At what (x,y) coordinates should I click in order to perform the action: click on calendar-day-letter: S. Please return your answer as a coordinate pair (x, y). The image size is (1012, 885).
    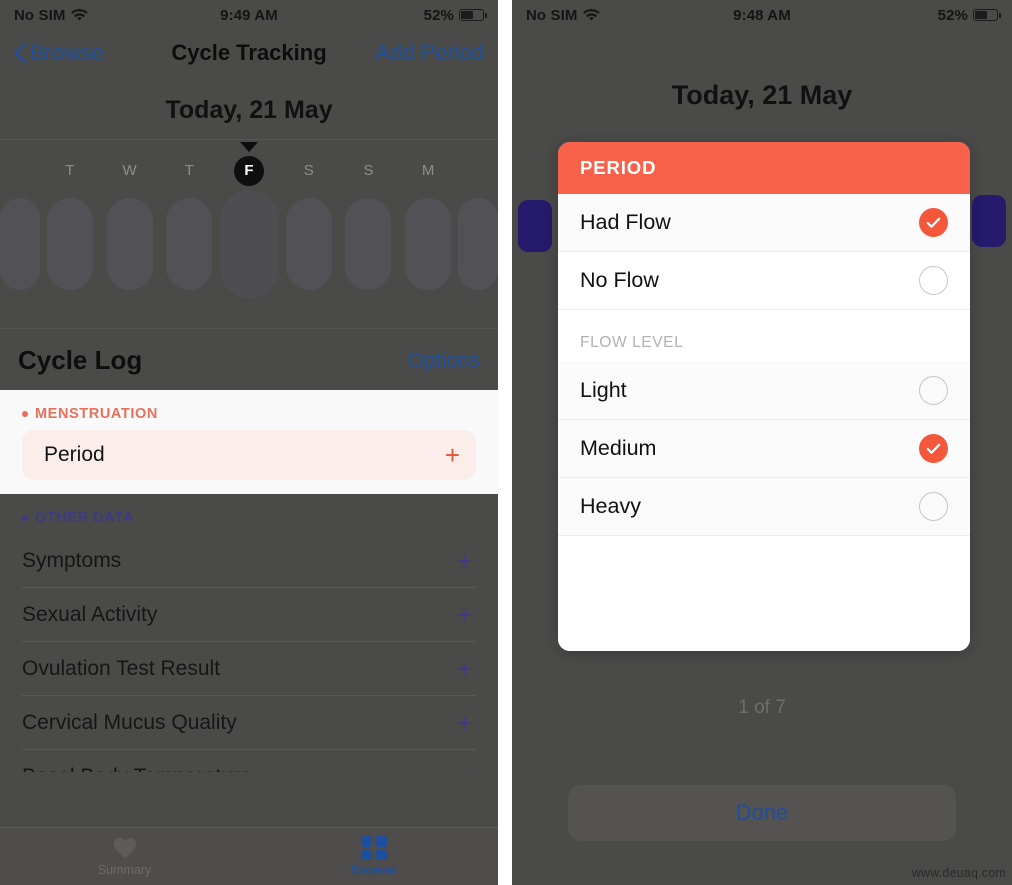
    Looking at the image, I should click on (308, 170).